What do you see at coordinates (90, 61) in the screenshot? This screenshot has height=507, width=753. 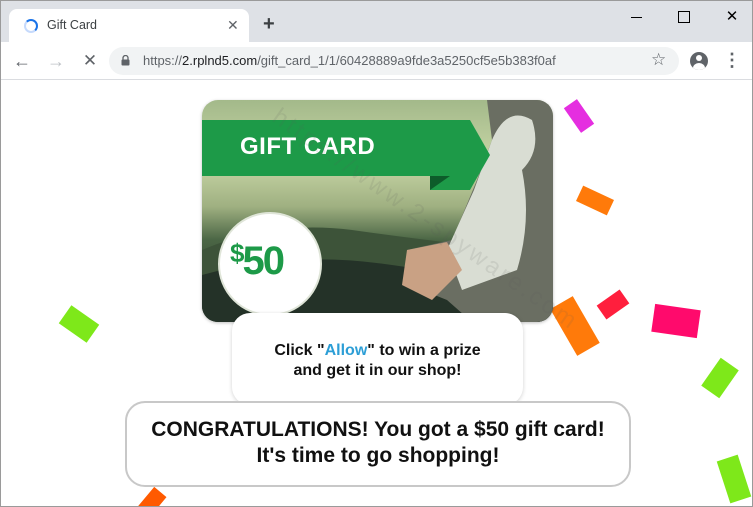 I see `stop-button: ✕` at bounding box center [90, 61].